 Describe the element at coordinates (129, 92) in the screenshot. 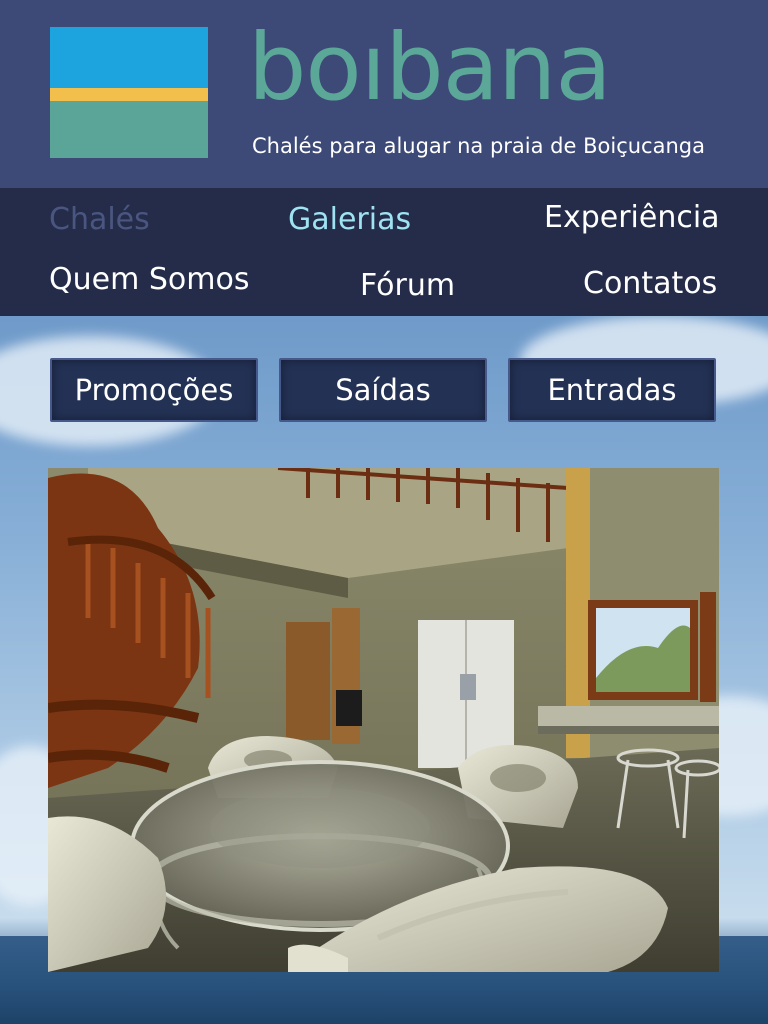

I see `logo-emblem` at that location.